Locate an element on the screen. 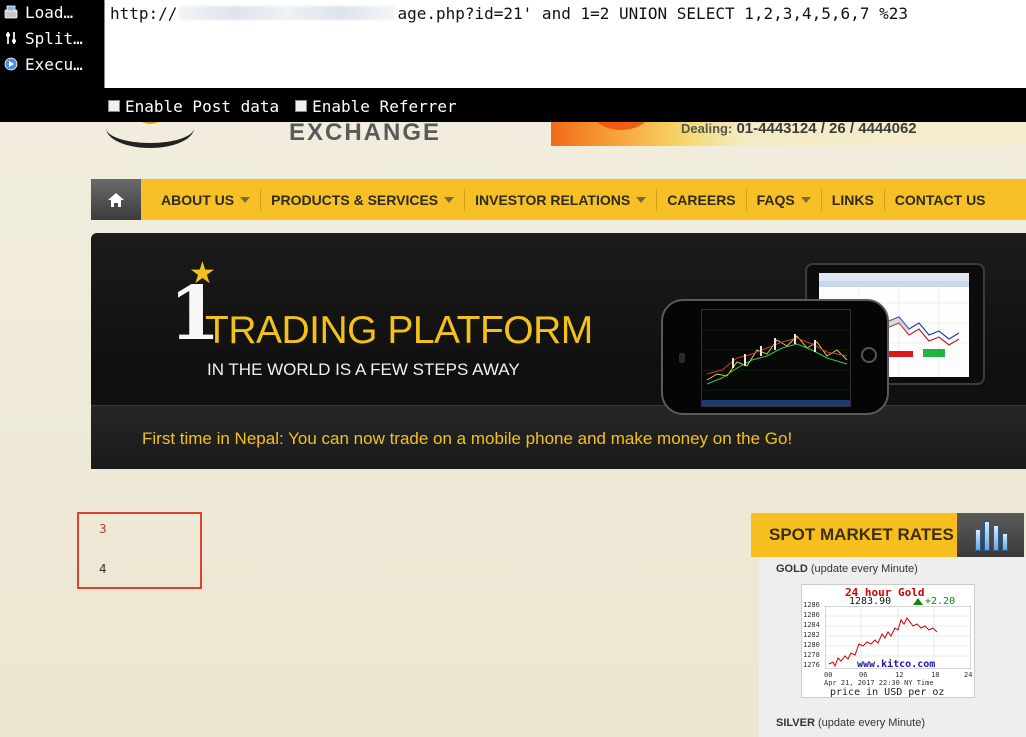 The image size is (1026, 737). result-value: 4 is located at coordinates (103, 569).